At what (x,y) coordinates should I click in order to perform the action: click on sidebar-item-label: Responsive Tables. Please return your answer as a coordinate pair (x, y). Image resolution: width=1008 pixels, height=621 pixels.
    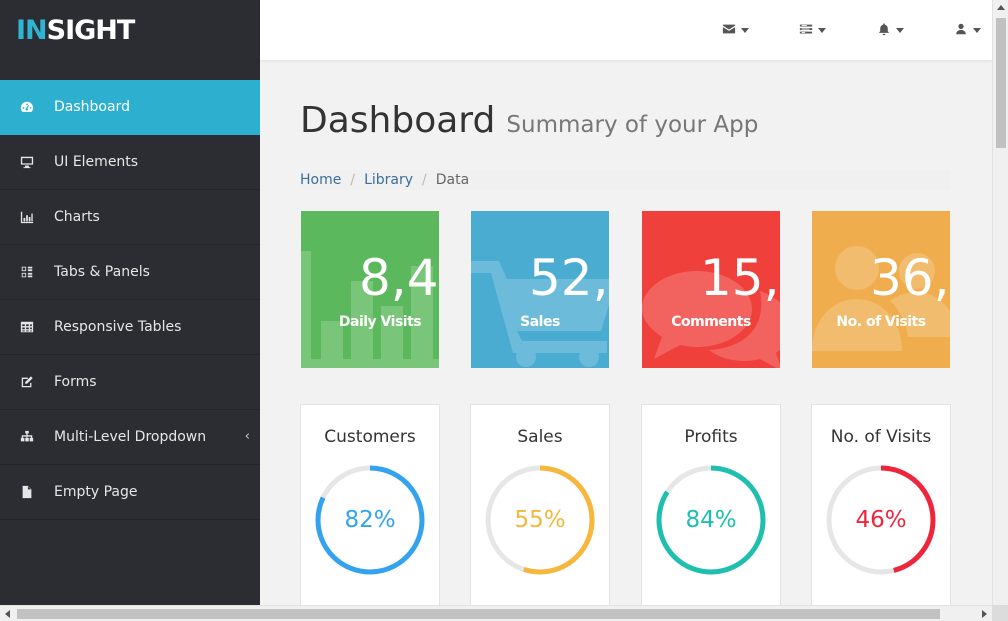
    Looking at the image, I should click on (118, 327).